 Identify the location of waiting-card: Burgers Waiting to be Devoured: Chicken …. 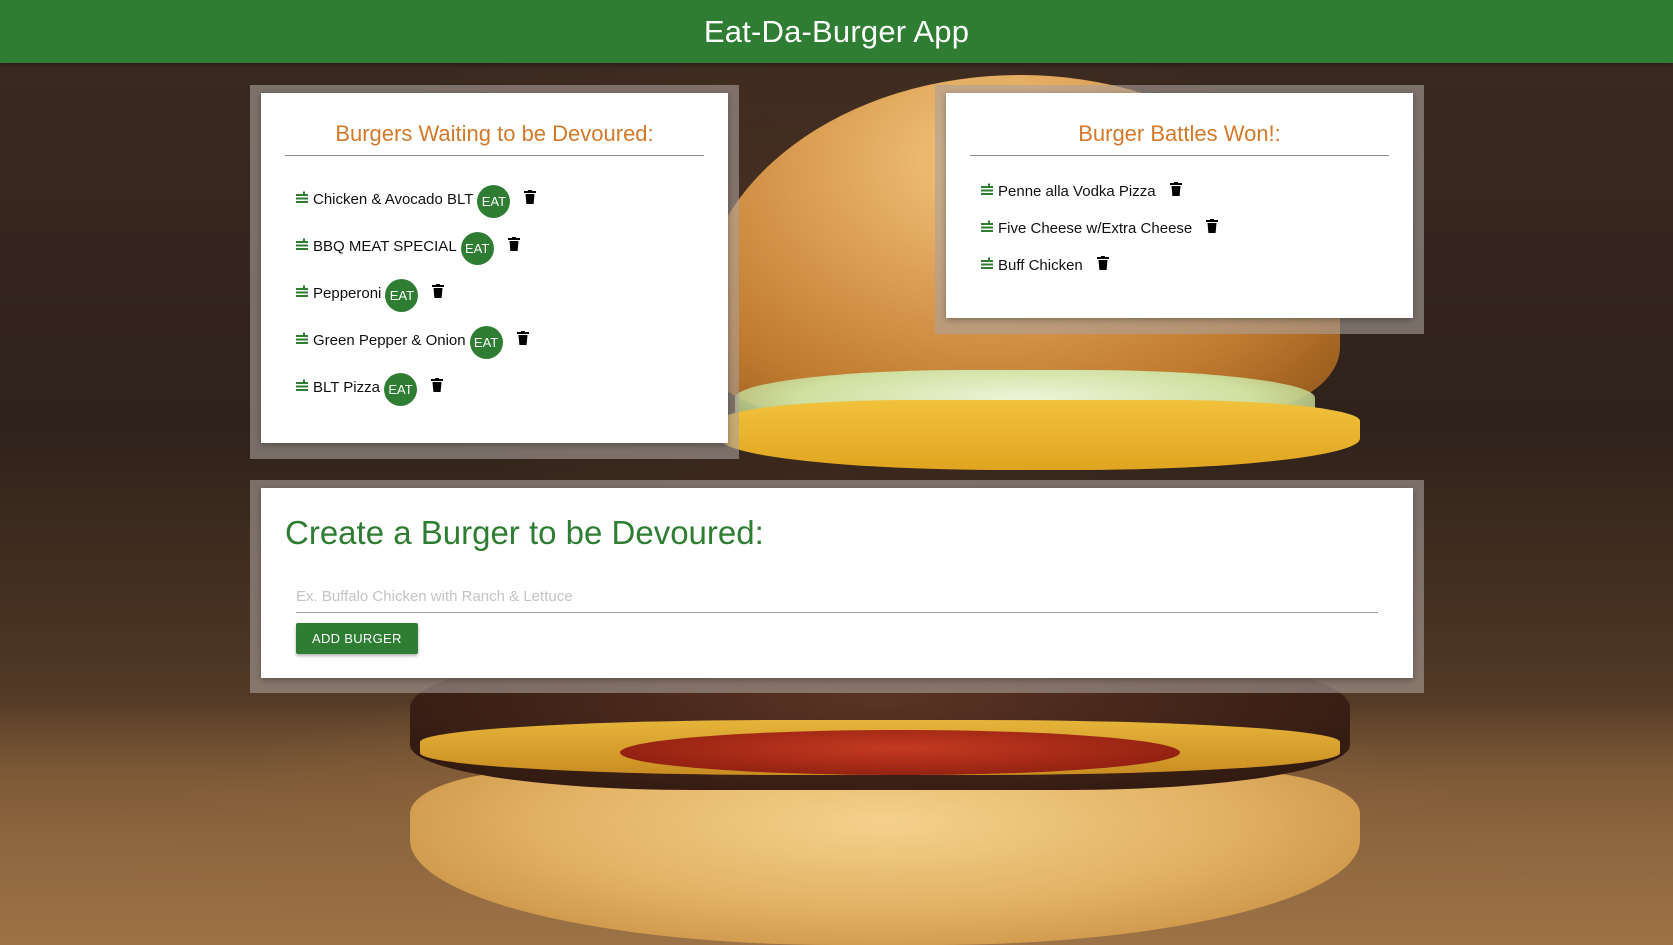
(494, 268).